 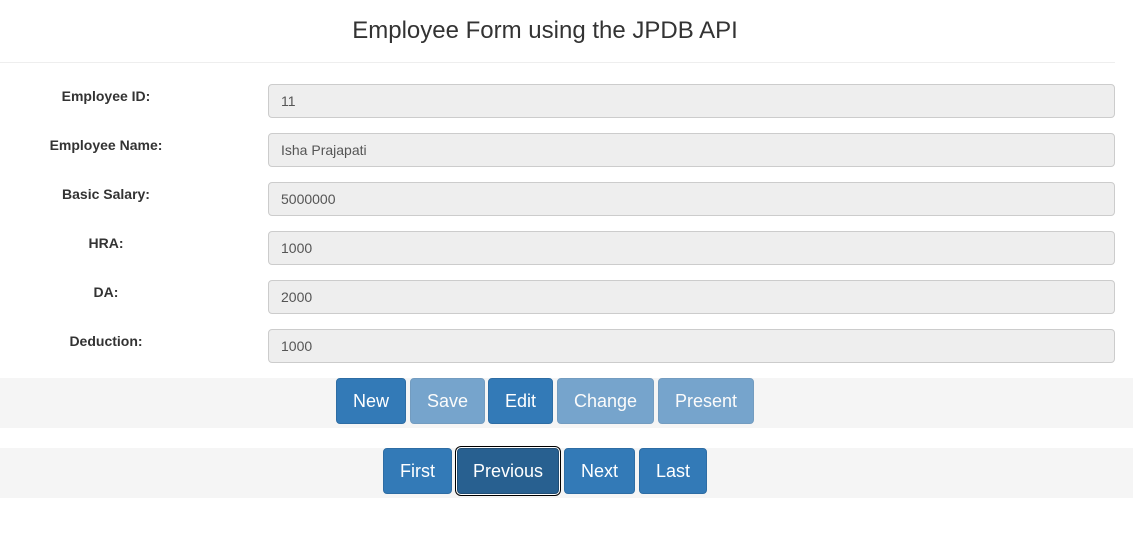 I want to click on employee-name-label: Employee Name:, so click(x=106, y=145).